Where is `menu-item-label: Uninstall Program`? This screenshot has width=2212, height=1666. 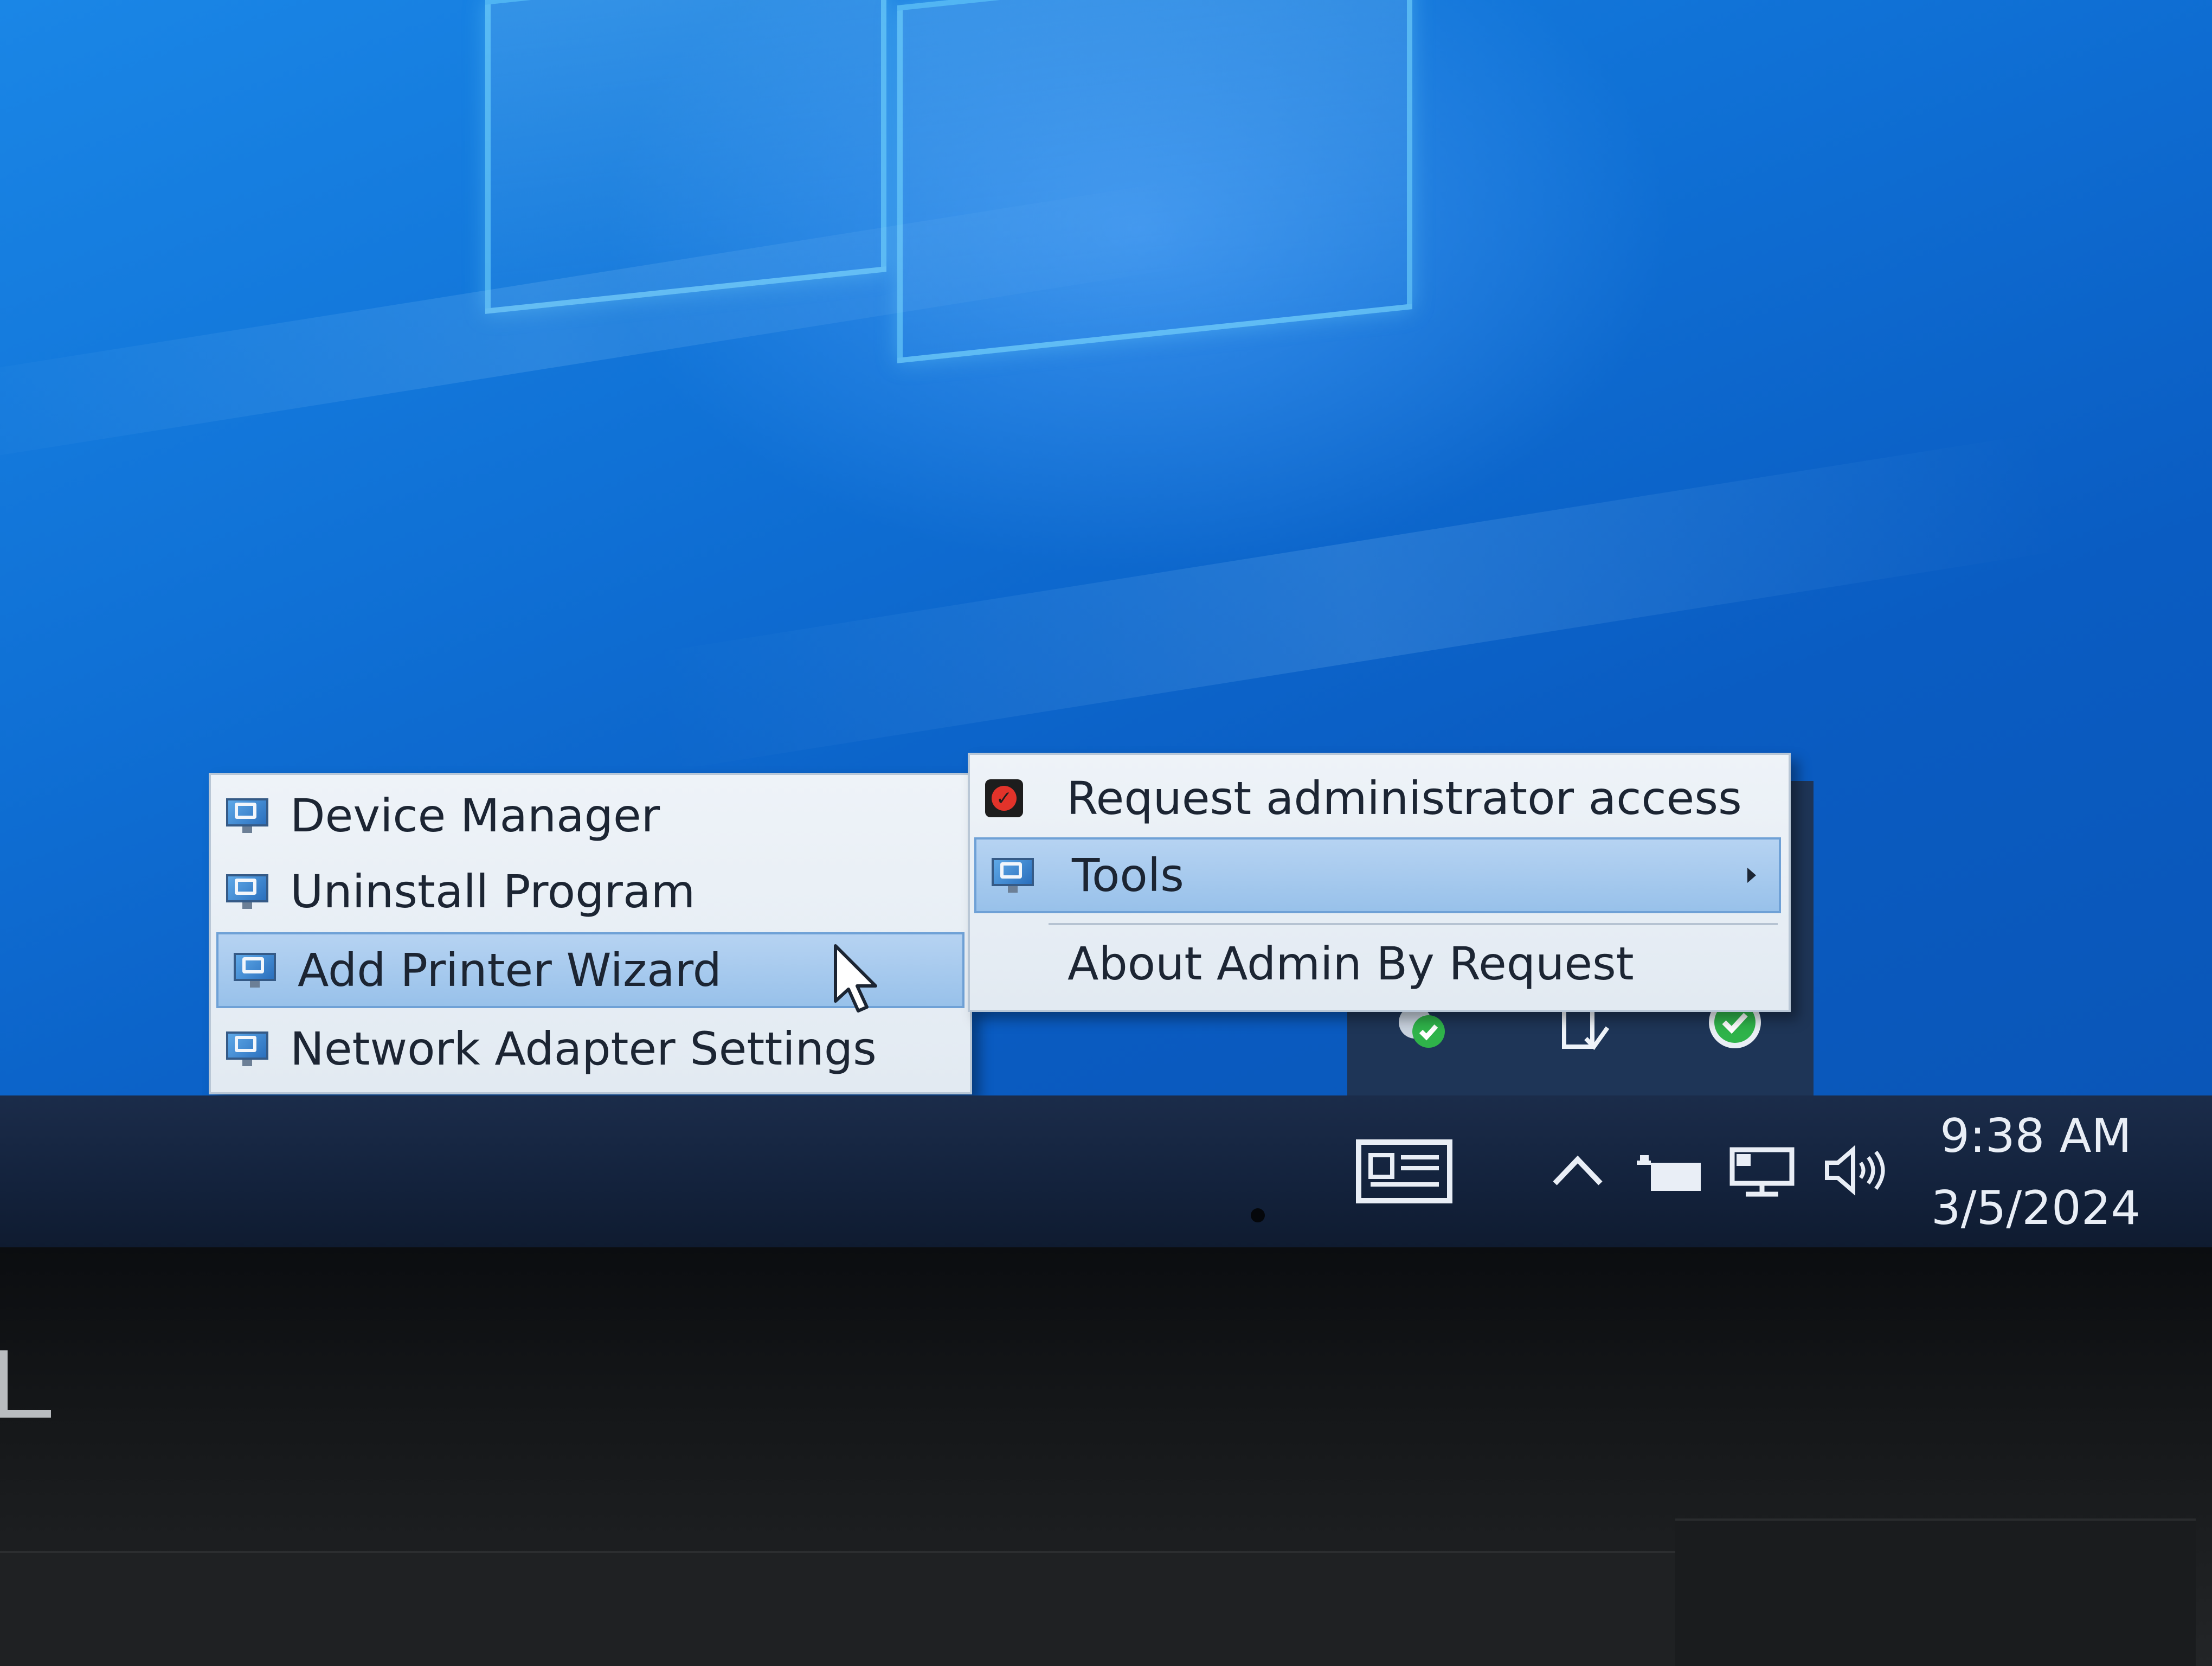 menu-item-label: Uninstall Program is located at coordinates (493, 891).